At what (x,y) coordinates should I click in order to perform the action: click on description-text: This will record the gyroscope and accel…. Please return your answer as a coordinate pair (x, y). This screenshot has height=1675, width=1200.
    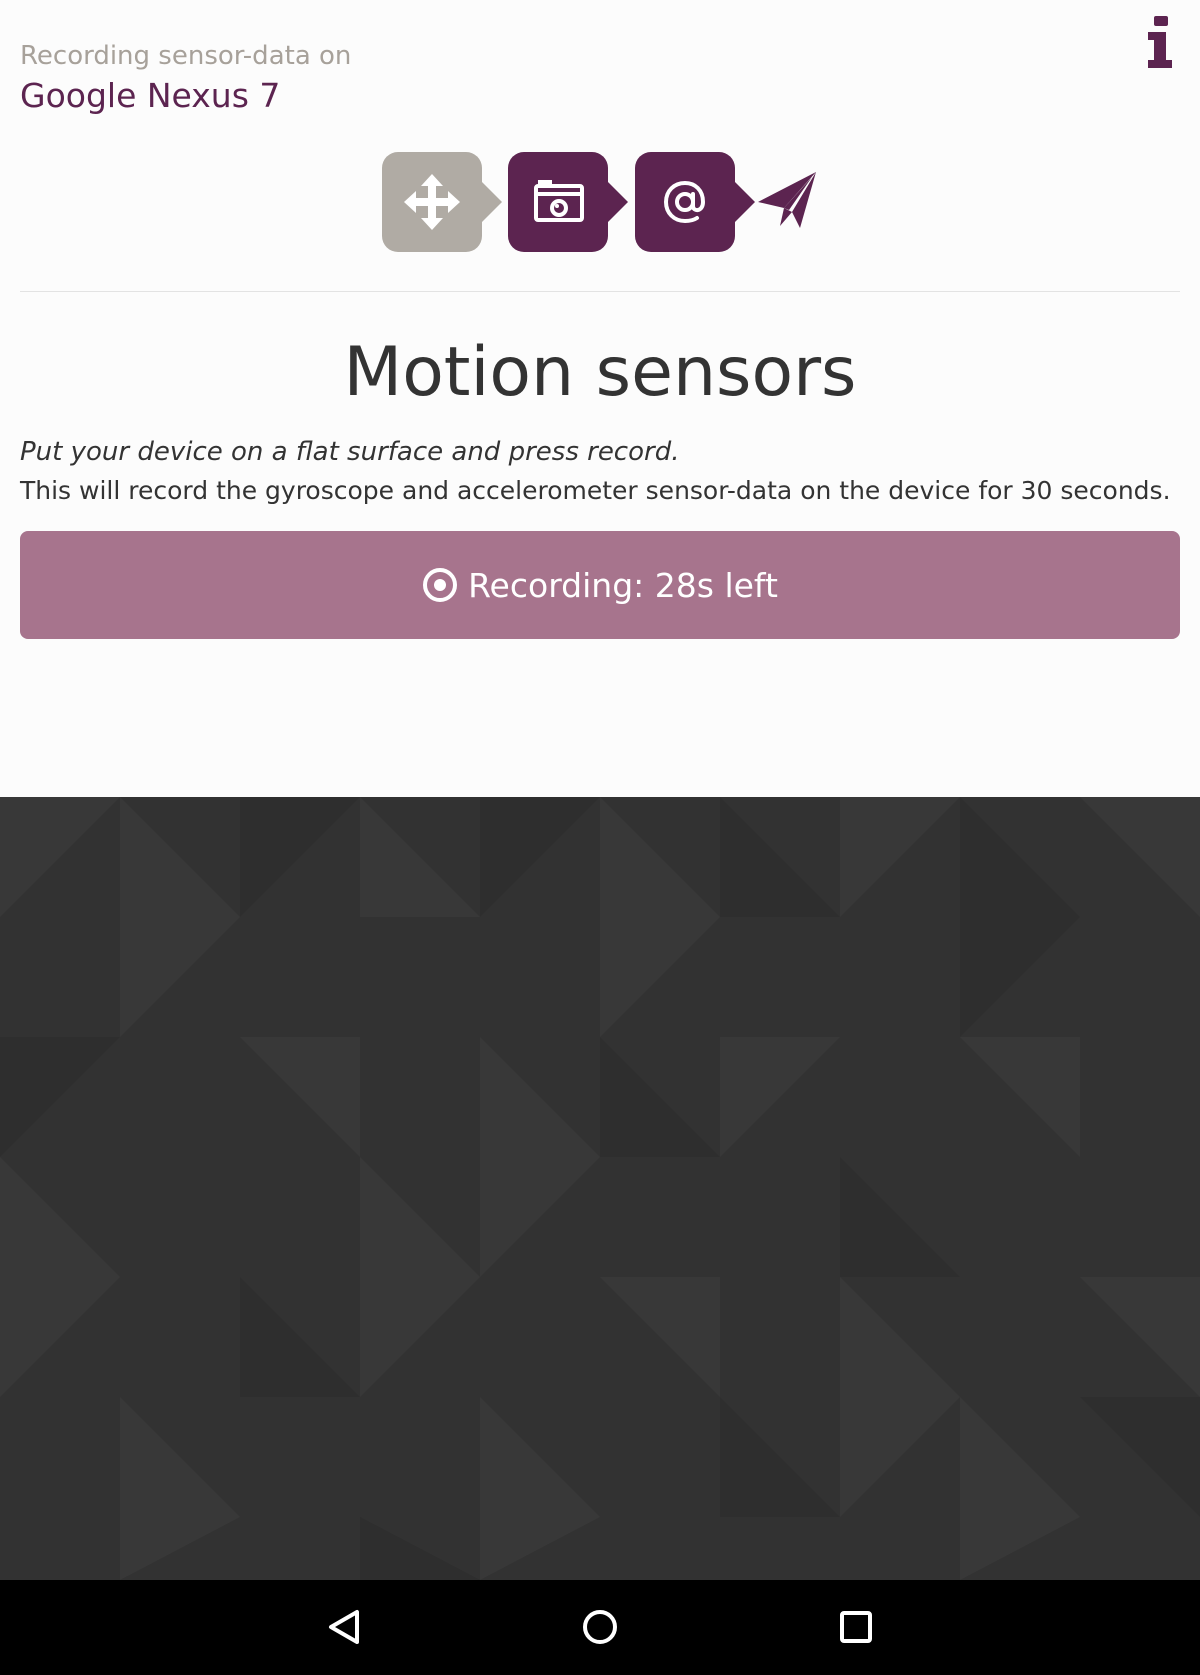
    Looking at the image, I should click on (595, 490).